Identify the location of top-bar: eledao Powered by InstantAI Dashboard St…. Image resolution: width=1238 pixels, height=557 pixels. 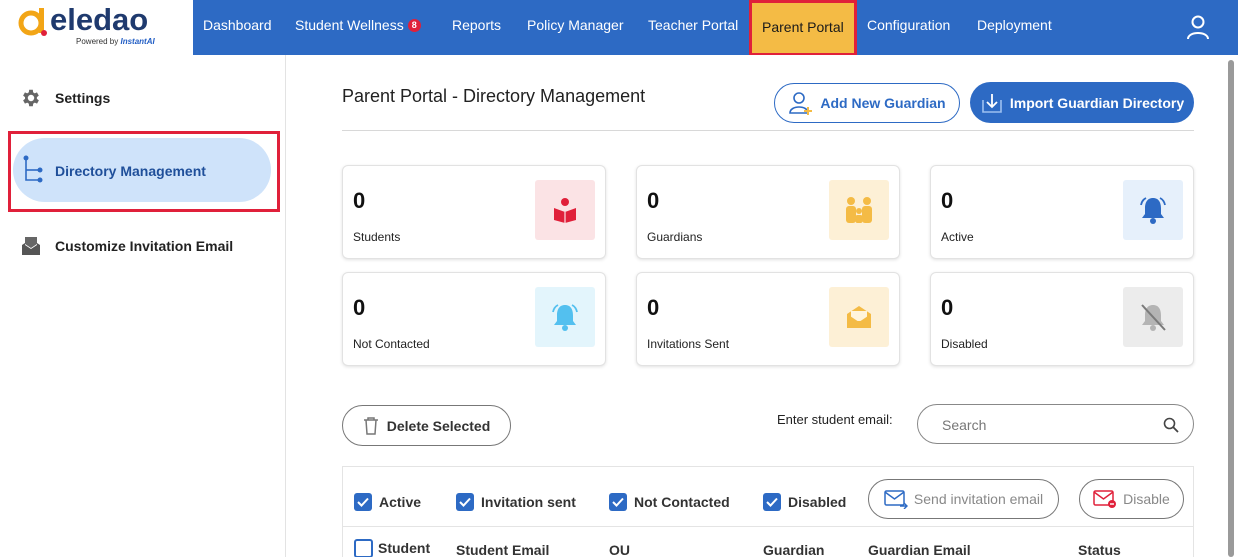
(619, 28).